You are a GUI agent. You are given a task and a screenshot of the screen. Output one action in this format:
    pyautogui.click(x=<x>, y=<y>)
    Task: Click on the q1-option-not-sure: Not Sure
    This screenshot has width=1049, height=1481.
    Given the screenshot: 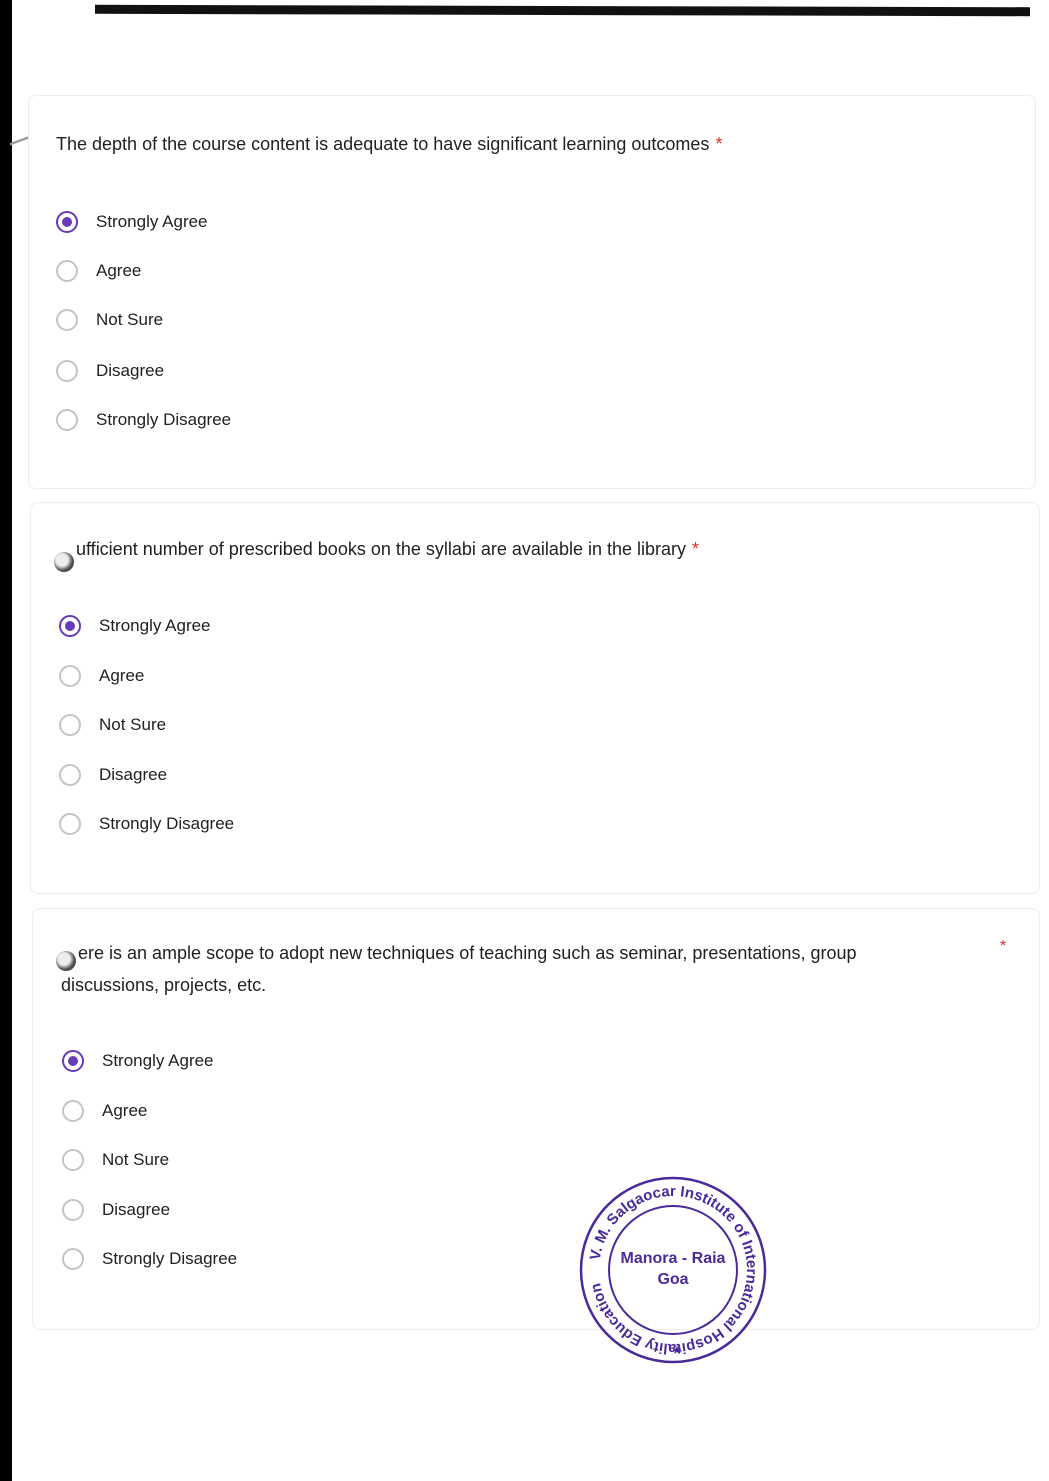 What is the action you would take?
    pyautogui.click(x=109, y=320)
    